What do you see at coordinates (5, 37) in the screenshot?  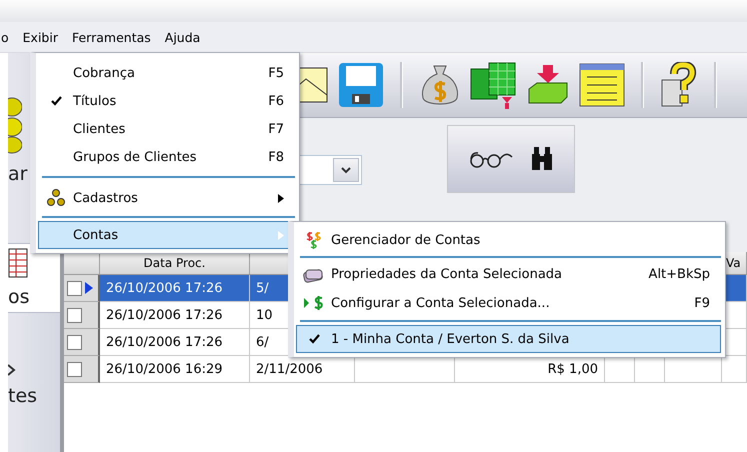 I see `menu-bar-item: o` at bounding box center [5, 37].